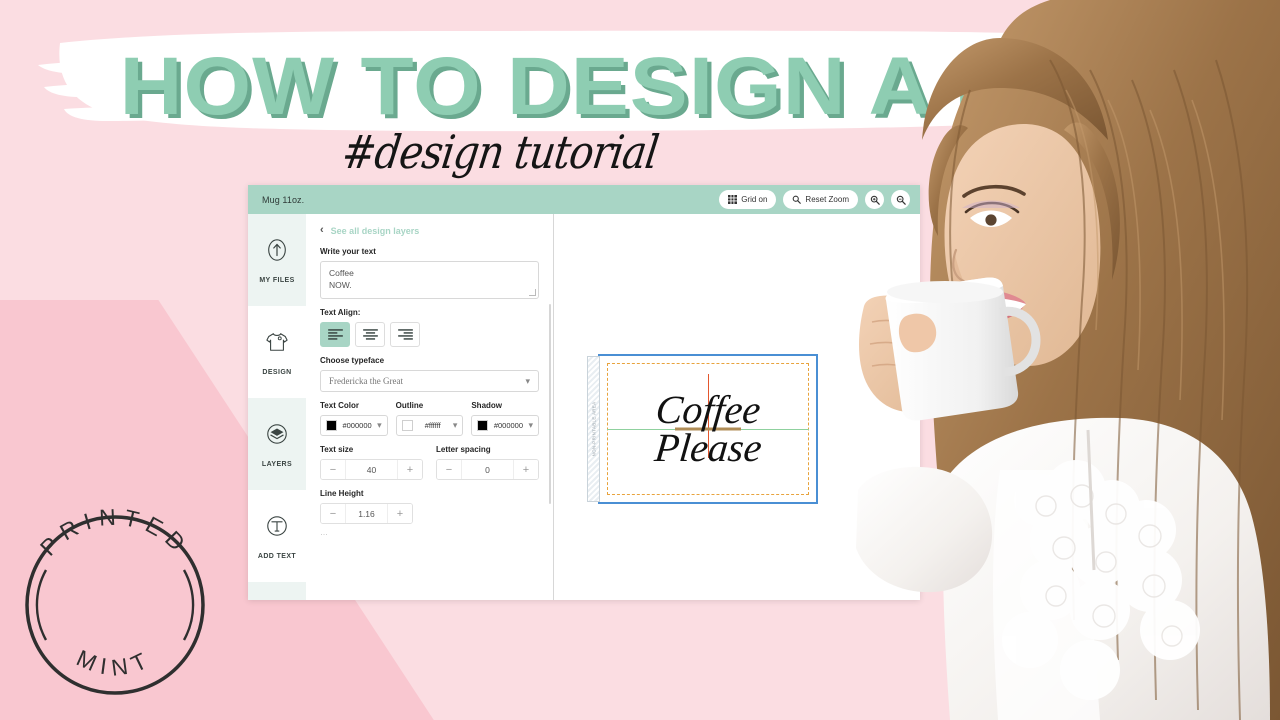 This screenshot has width=1280, height=720. I want to click on reset-zoom-button: Reset Zoom, so click(820, 199).